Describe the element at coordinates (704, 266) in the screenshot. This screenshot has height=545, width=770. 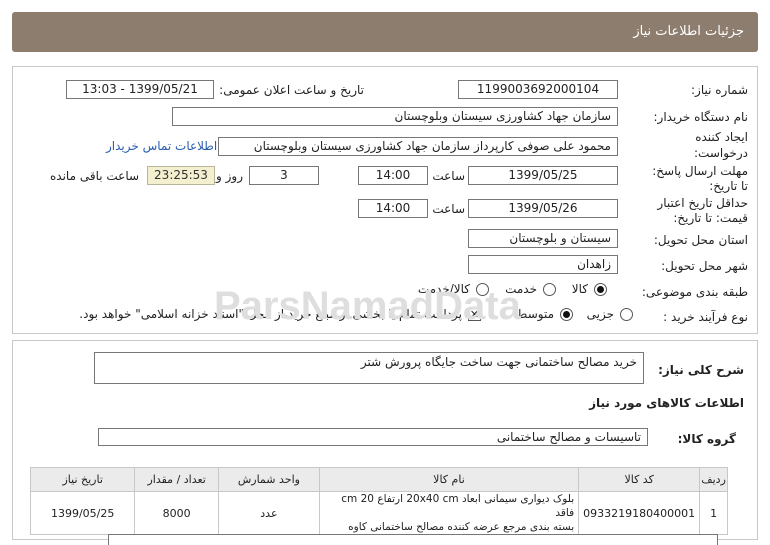
I see `city-label: شهر محل تحویل:` at that location.